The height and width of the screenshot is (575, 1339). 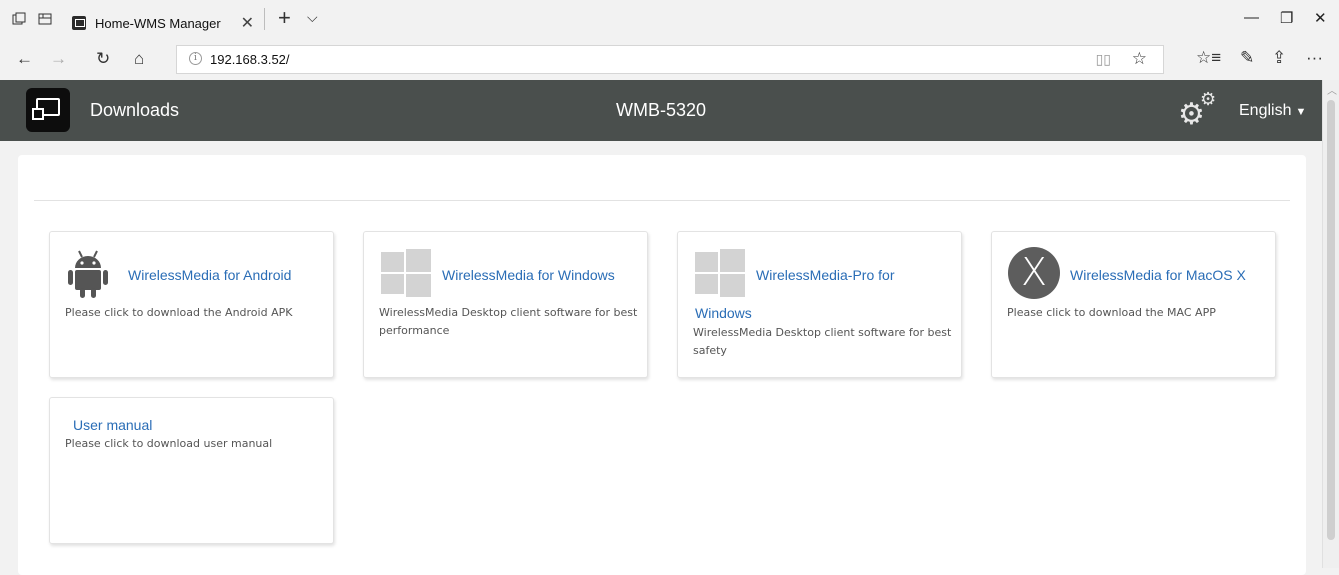 What do you see at coordinates (158, 23) in the screenshot?
I see `tab-title: Home-WMS Manager` at bounding box center [158, 23].